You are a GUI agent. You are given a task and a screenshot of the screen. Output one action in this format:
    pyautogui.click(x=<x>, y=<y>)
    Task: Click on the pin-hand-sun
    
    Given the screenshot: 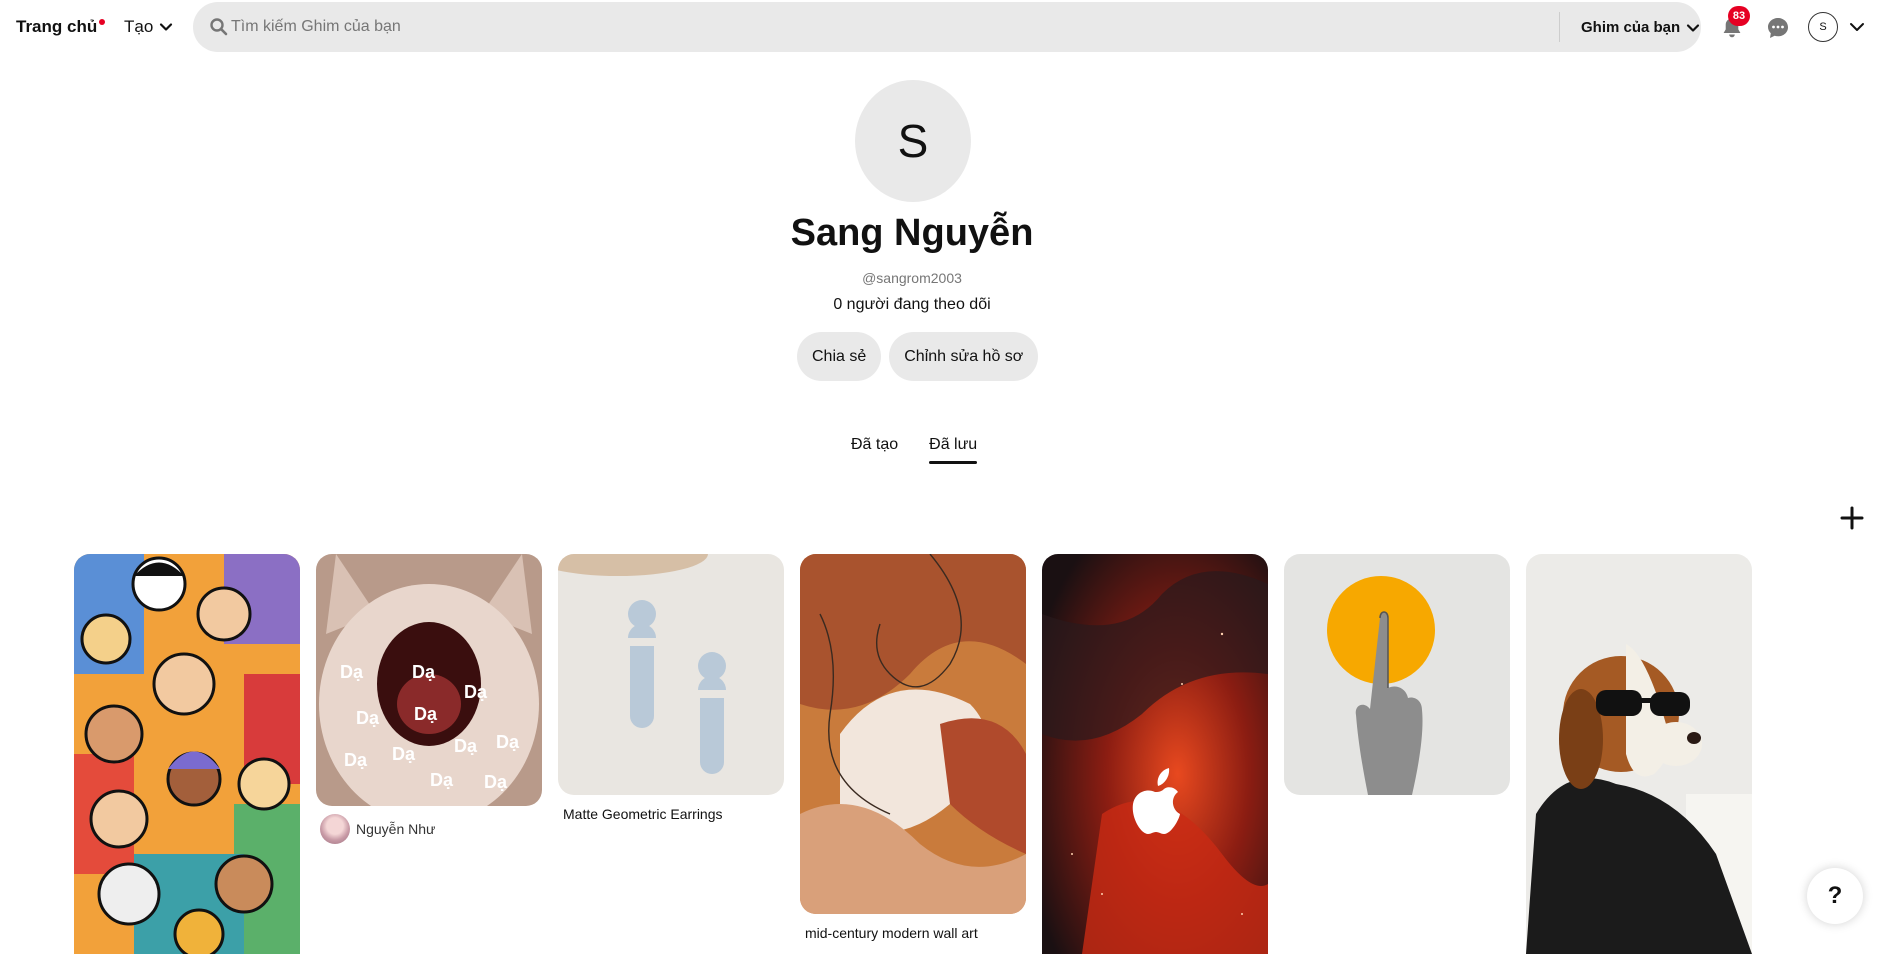 What is the action you would take?
    pyautogui.click(x=1397, y=674)
    